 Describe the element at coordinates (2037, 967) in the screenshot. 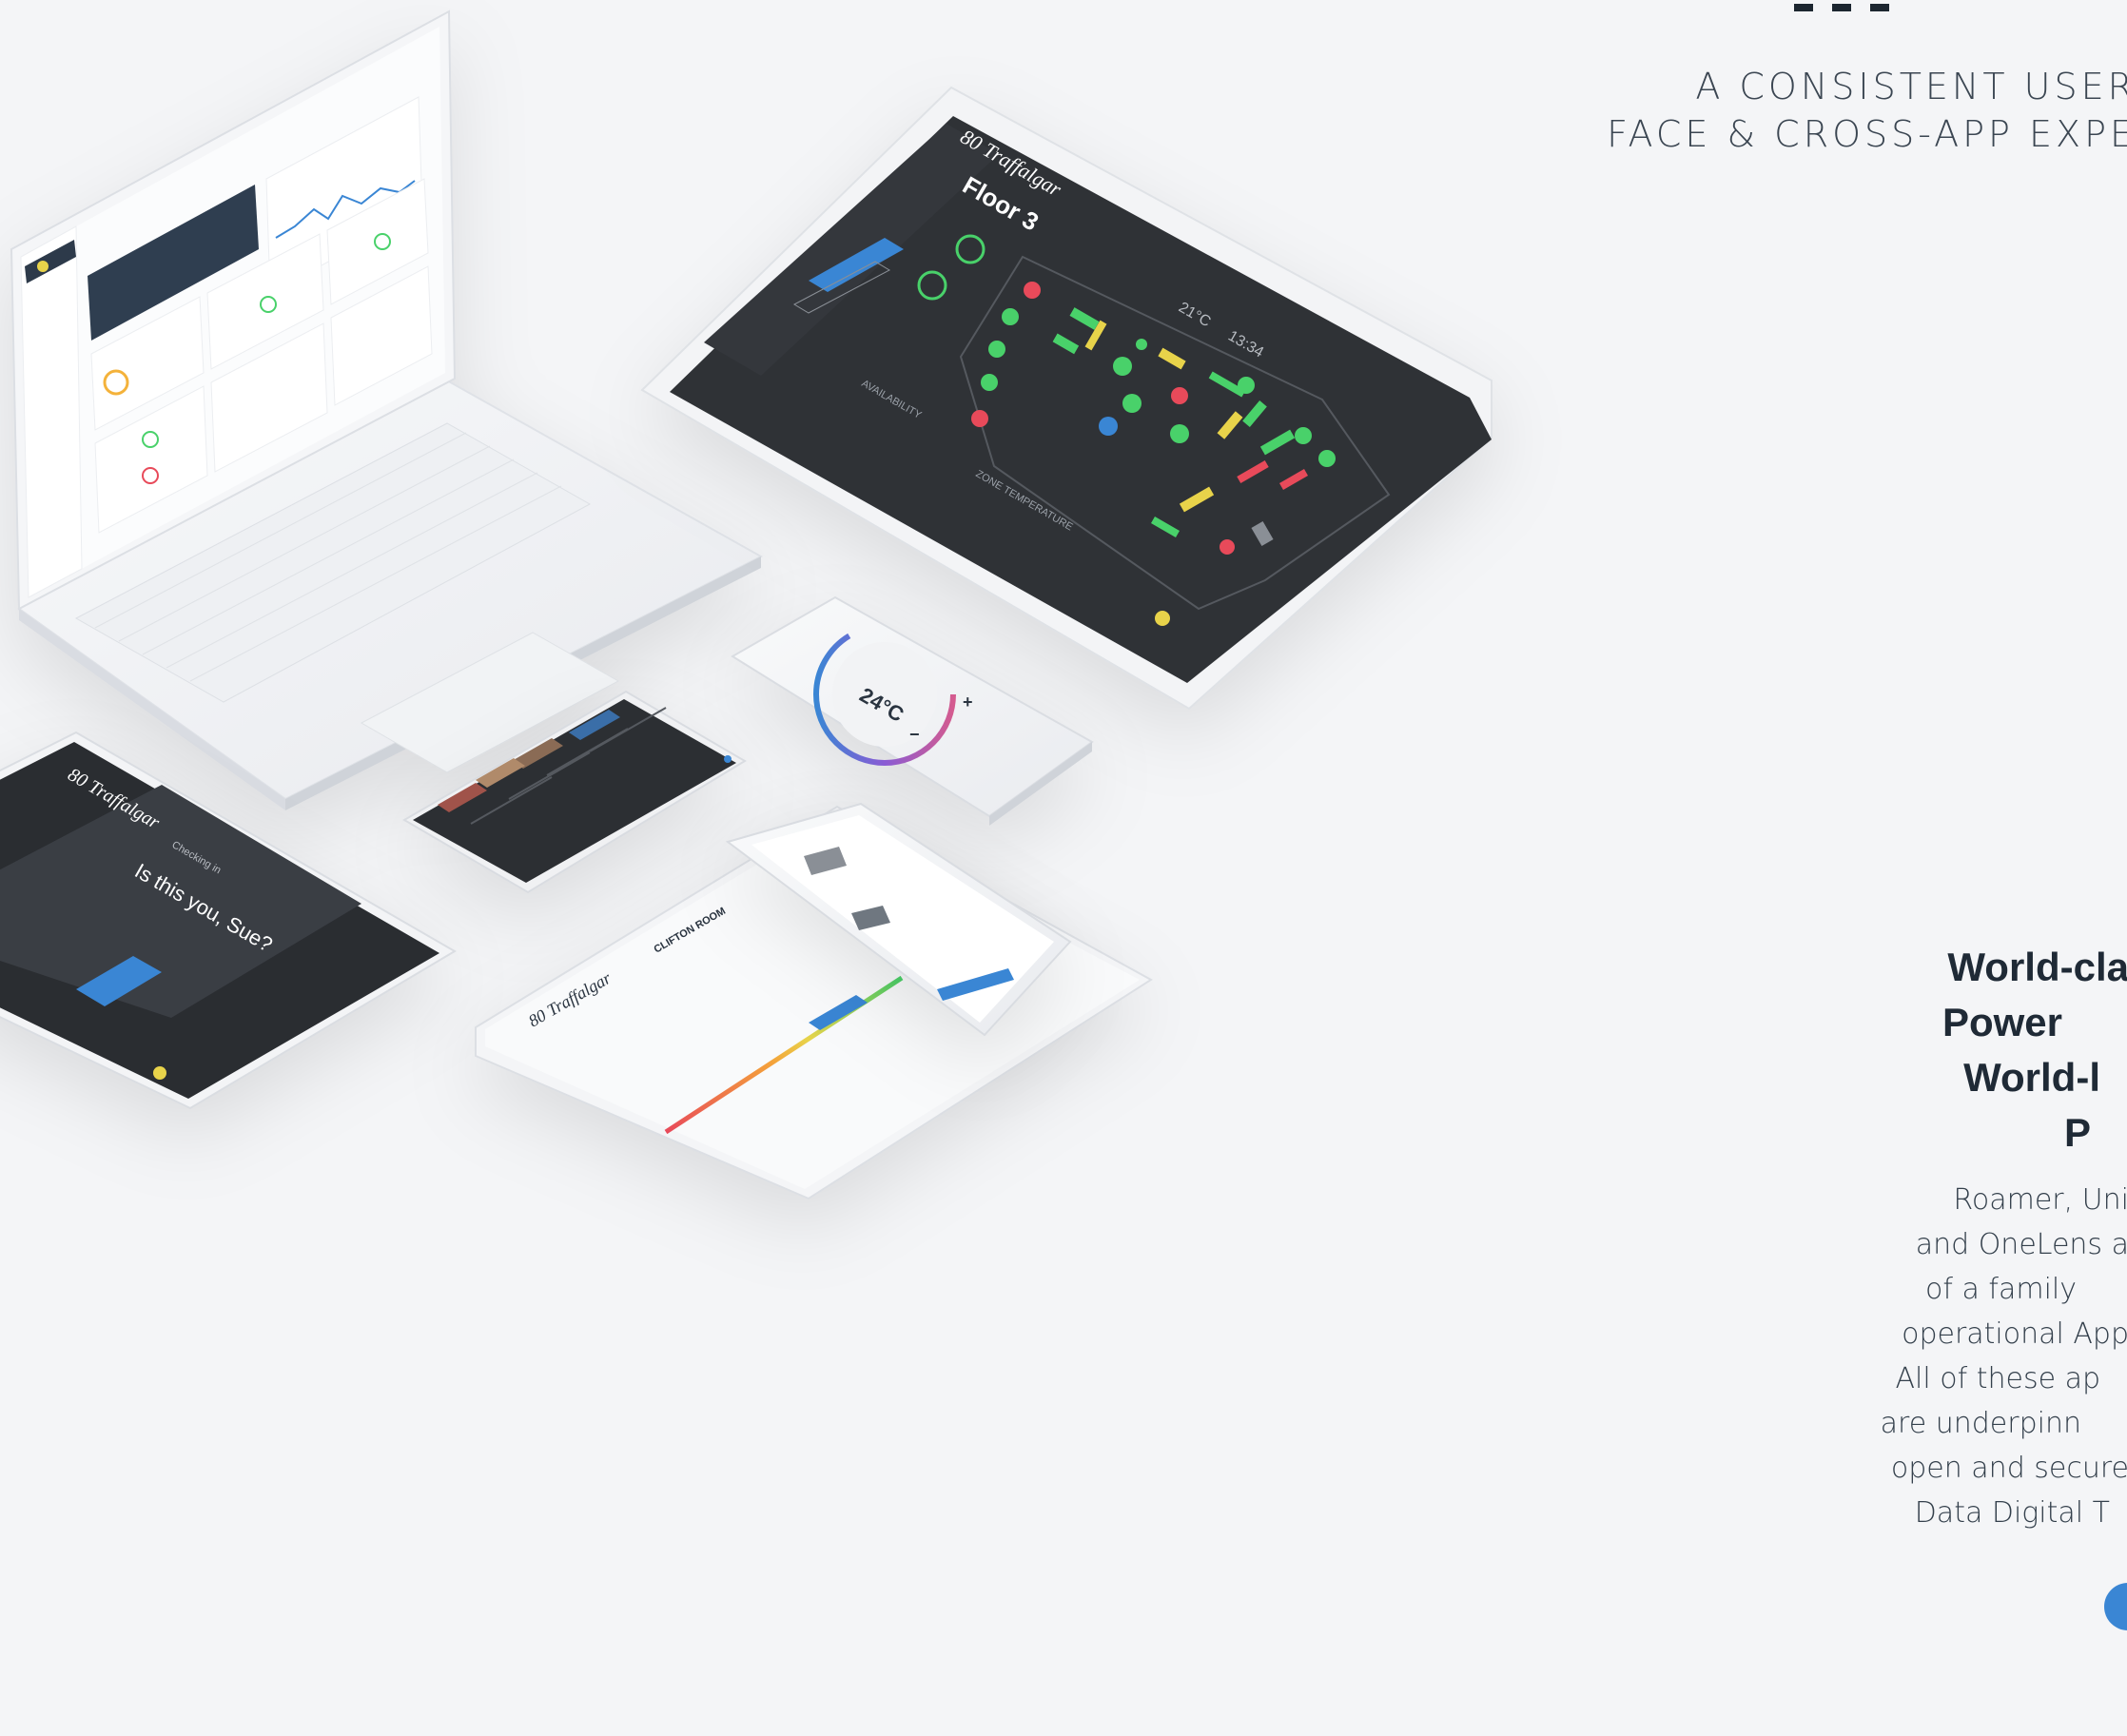

I see `headline-line: World-cla` at that location.